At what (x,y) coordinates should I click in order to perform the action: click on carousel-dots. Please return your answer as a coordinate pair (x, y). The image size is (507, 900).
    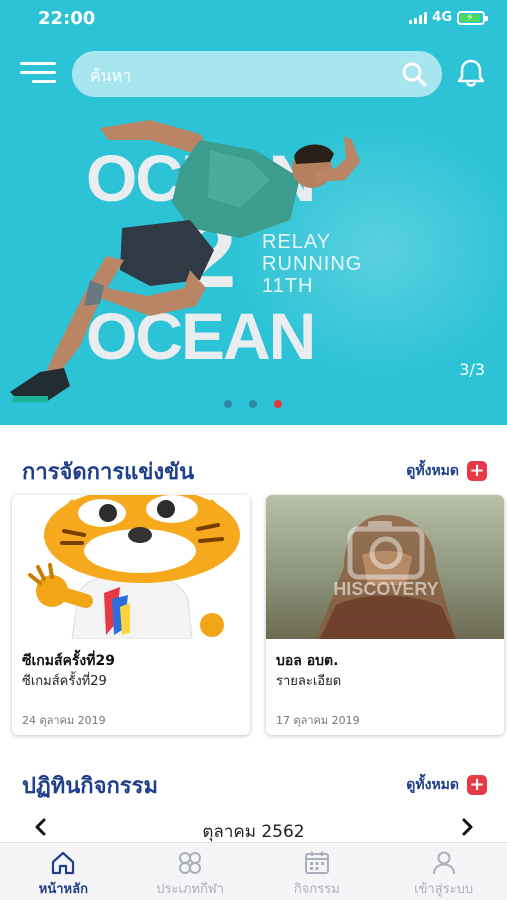
    Looking at the image, I should click on (253, 404).